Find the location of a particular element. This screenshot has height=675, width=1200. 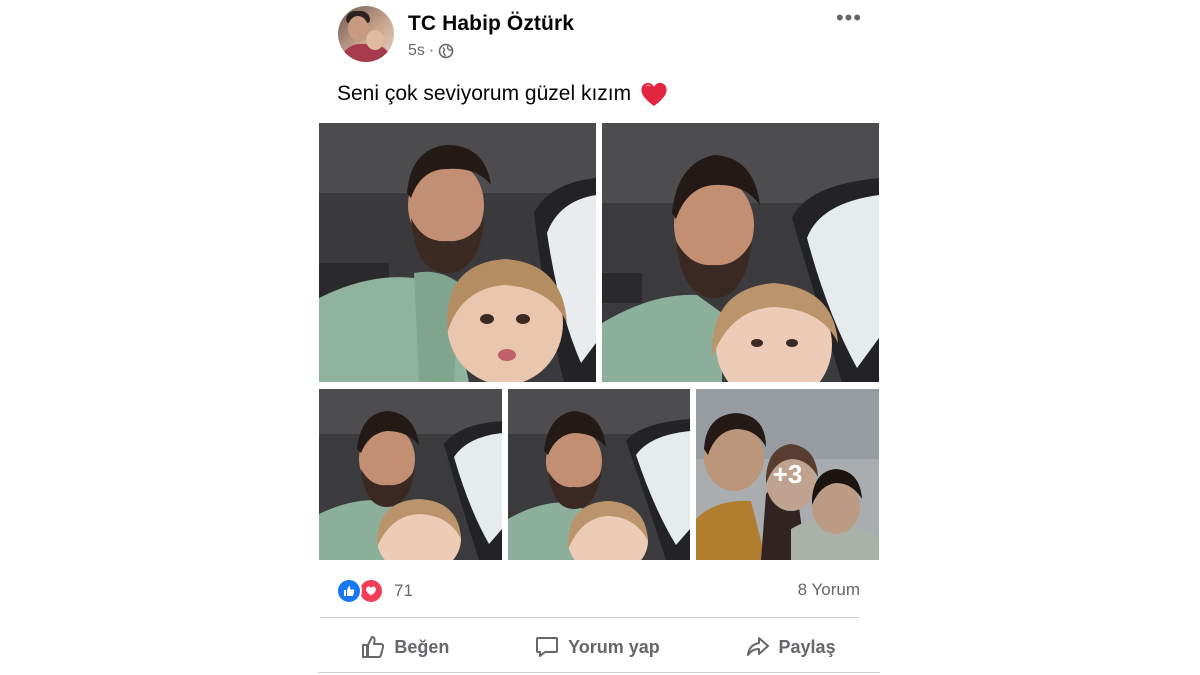

more-options-button: ••• is located at coordinates (849, 18).